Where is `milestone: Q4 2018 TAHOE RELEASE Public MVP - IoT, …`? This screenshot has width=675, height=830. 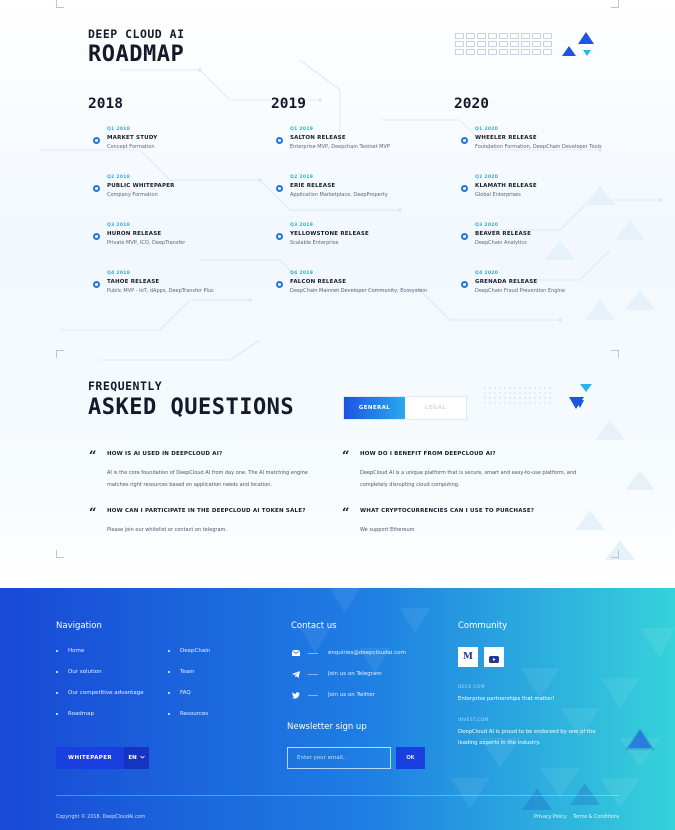
milestone: Q4 2018 TAHOE RELEASE Public MVP - IoT, … is located at coordinates (190, 282).